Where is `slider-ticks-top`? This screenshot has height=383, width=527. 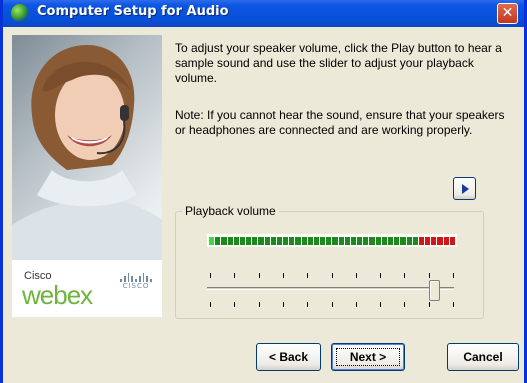
slider-ticks-top is located at coordinates (332, 276).